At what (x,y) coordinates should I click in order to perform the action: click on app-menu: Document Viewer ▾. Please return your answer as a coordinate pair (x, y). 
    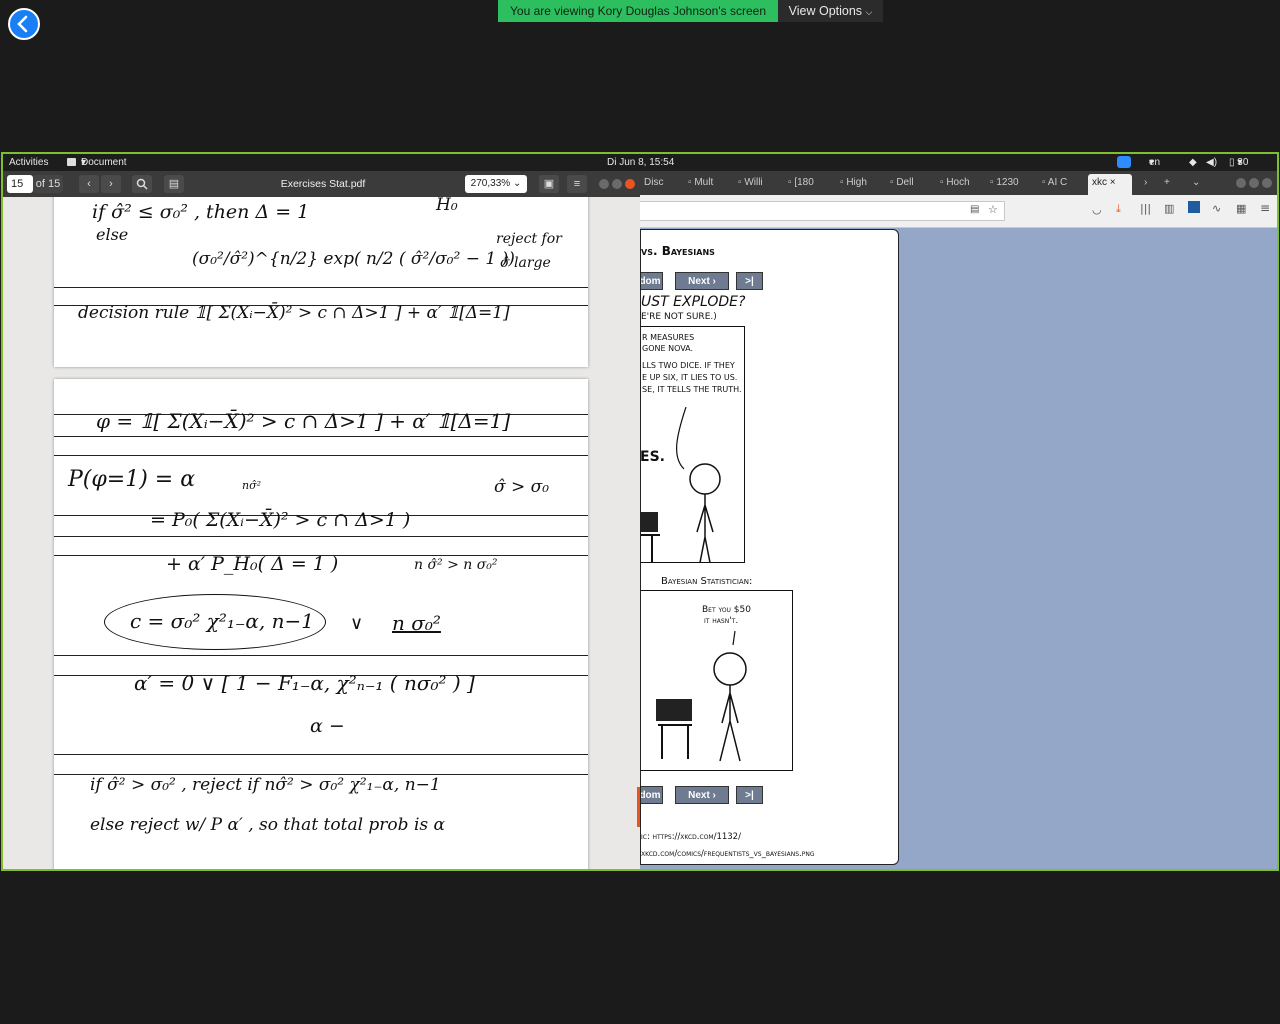
    Looking at the image, I should click on (104, 169).